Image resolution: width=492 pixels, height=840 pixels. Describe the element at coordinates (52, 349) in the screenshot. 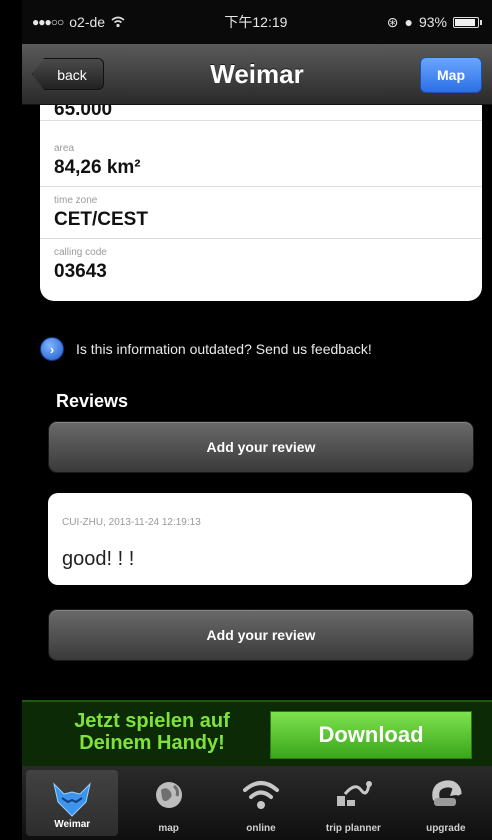

I see `chevron-right-icon: ›` at that location.